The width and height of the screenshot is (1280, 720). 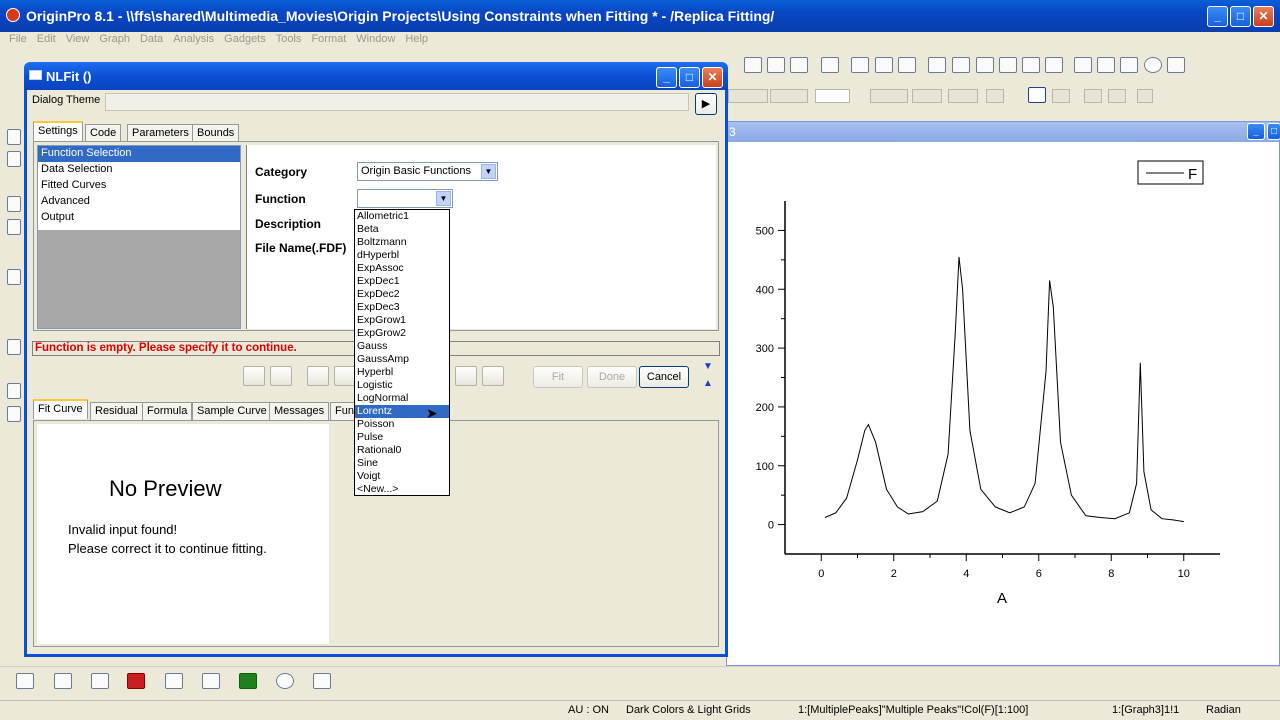 I want to click on grid-select, so click(x=963, y=96).